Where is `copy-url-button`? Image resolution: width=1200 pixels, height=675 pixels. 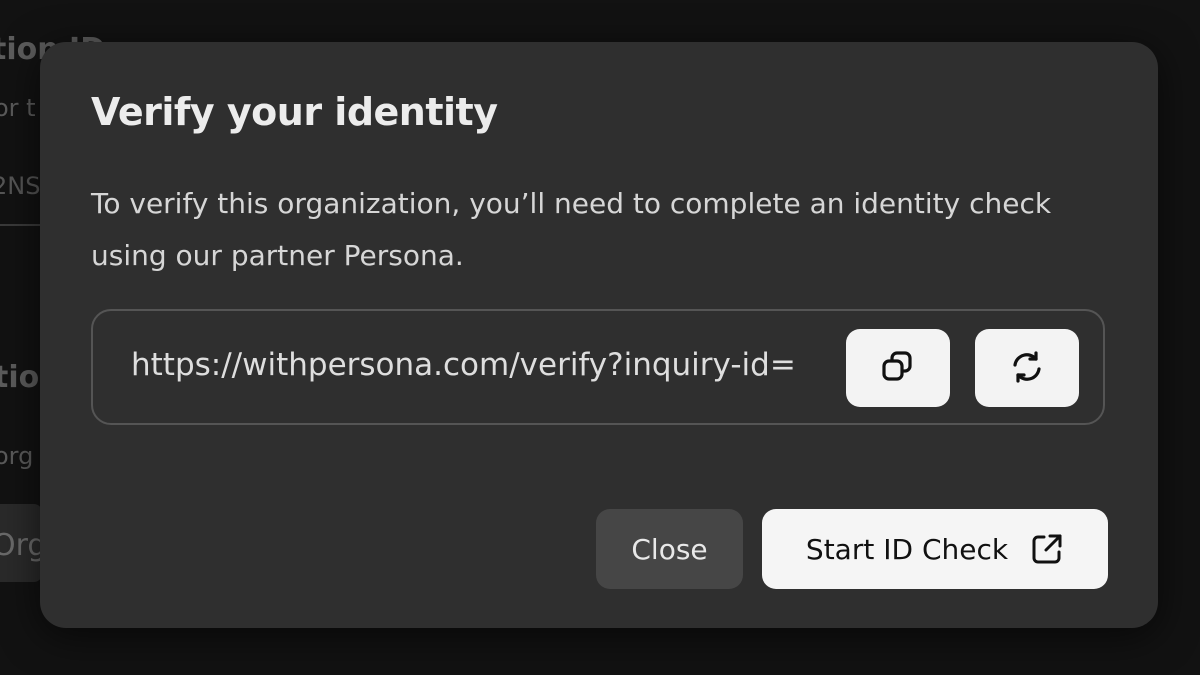 copy-url-button is located at coordinates (898, 368).